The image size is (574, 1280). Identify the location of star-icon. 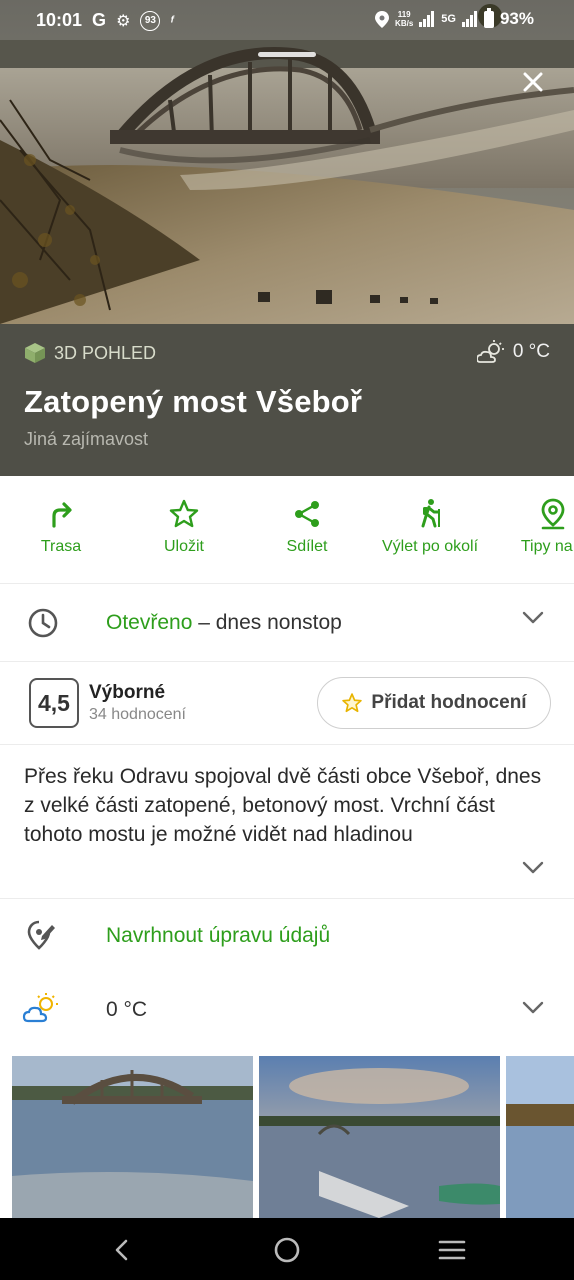
(184, 513).